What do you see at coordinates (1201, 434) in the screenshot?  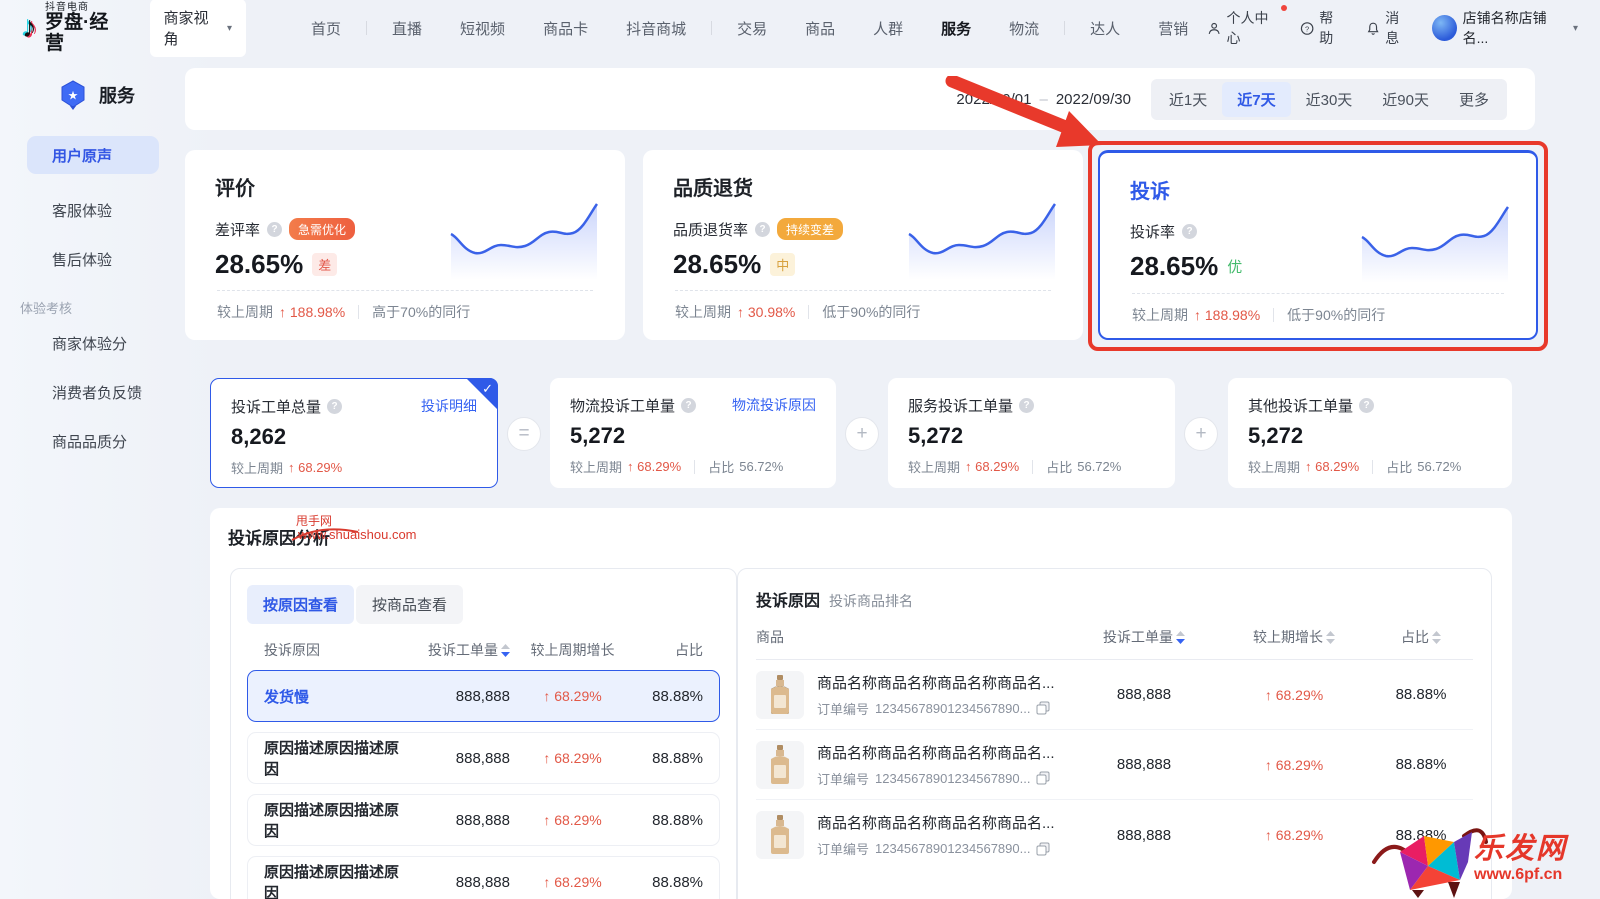 I see `plus-operator-icon: +` at bounding box center [1201, 434].